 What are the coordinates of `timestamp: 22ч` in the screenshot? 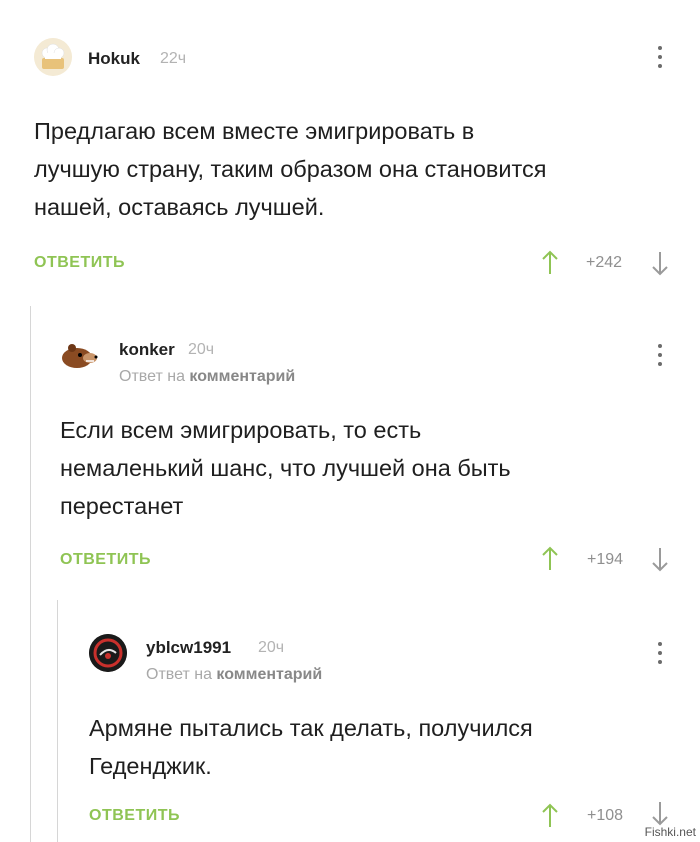 It's located at (173, 58).